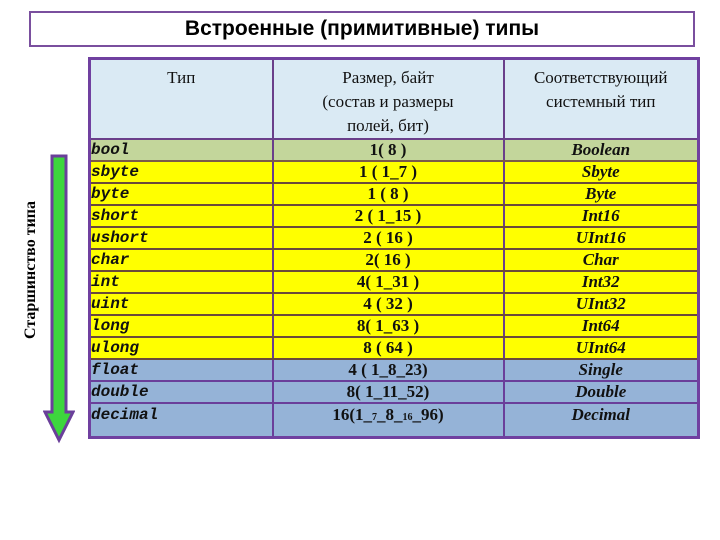 The width and height of the screenshot is (720, 540). Describe the element at coordinates (181, 392) in the screenshot. I see `type-name: double` at that location.